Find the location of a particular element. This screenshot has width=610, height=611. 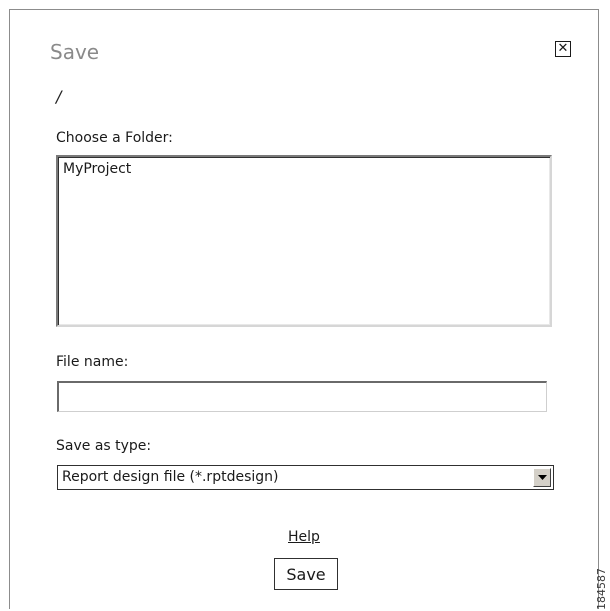

file-name-label: File name: is located at coordinates (92, 362).